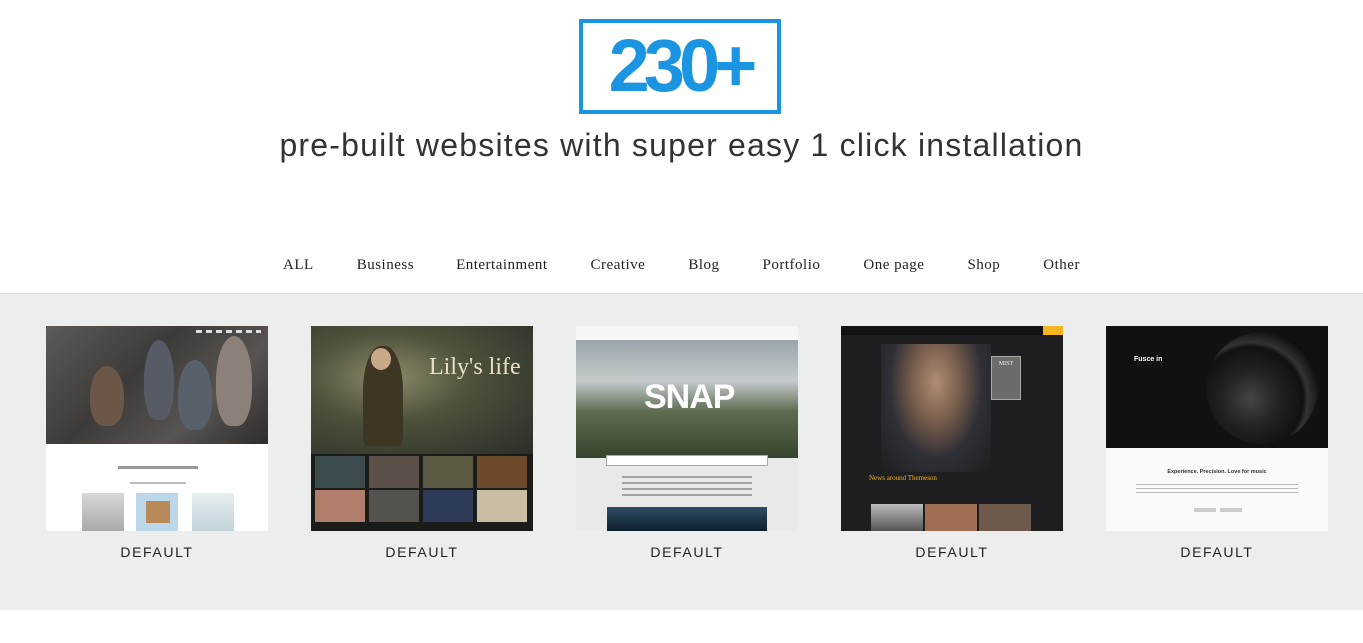 This screenshot has width=1363, height=643. What do you see at coordinates (1006, 378) in the screenshot?
I see `thumbnail-book: MIST` at bounding box center [1006, 378].